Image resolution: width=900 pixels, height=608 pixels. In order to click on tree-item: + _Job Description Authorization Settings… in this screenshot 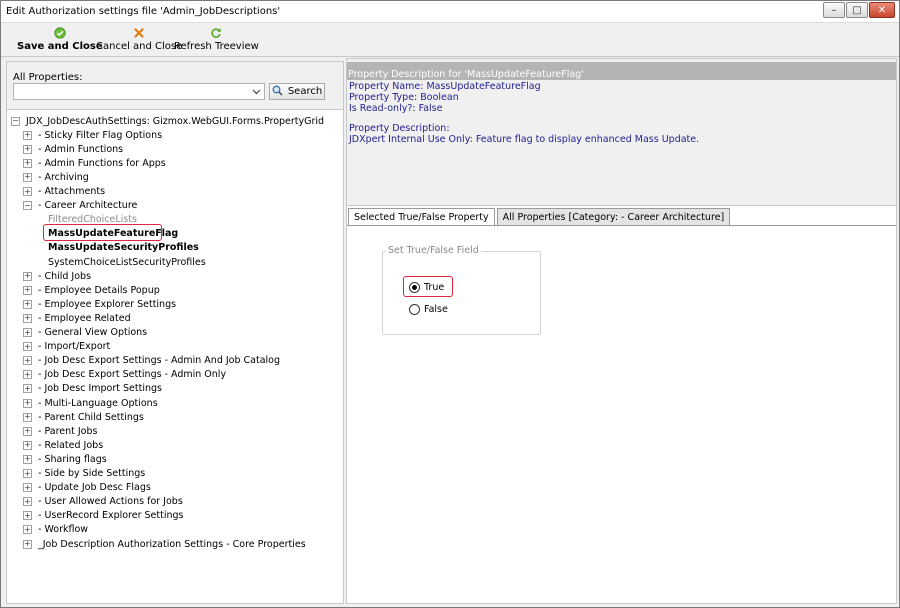, I will do `click(164, 544)`.